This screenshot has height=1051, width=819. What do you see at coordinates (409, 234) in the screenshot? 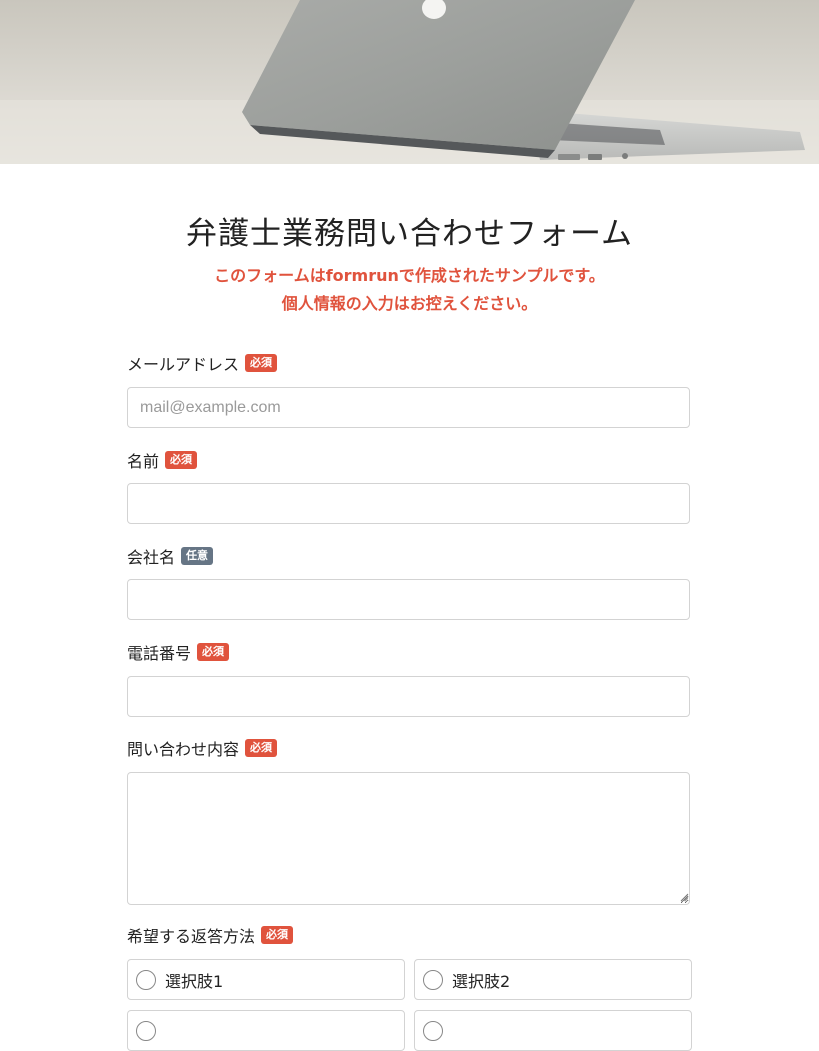
I see `page-title: 弁護士業務問い合わせフォーム` at bounding box center [409, 234].